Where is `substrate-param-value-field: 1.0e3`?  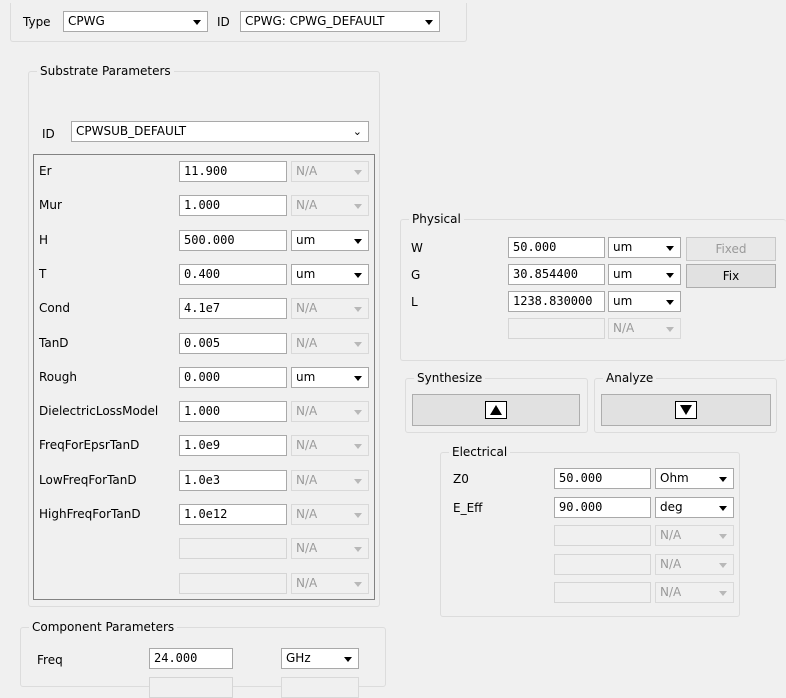 substrate-param-value-field: 1.0e3 is located at coordinates (233, 480).